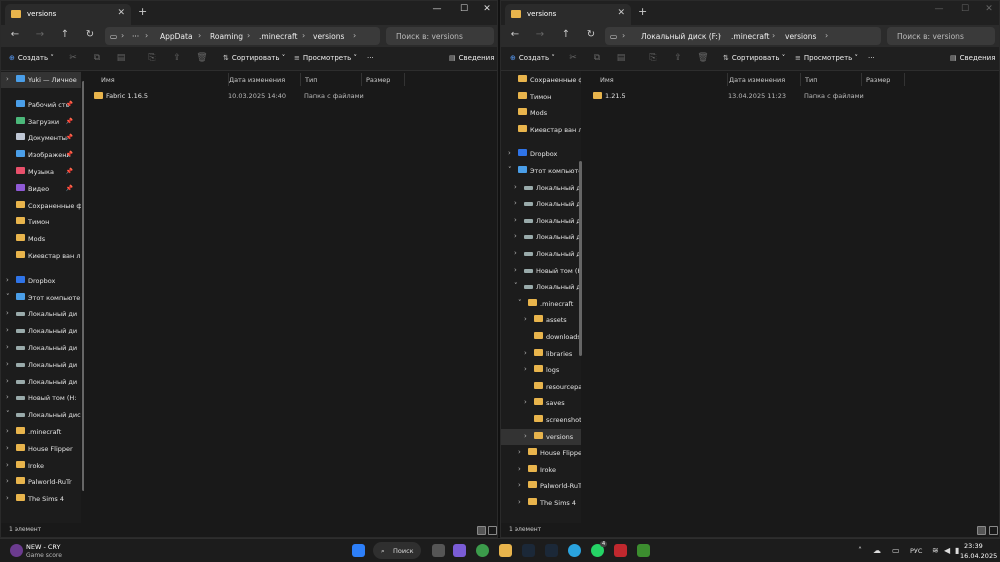 This screenshot has width=1000, height=562. Describe the element at coordinates (135, 36) in the screenshot. I see `ellipsis-button: ···` at that location.